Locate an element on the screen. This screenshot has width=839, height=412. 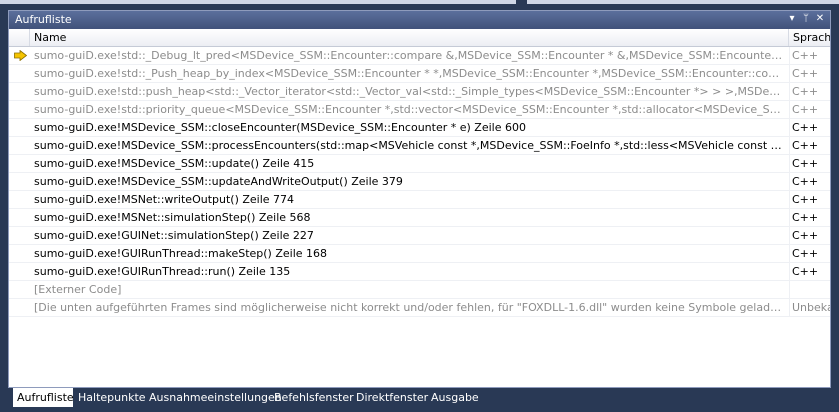
grid-header: Name Sprache is located at coordinates (419, 38).